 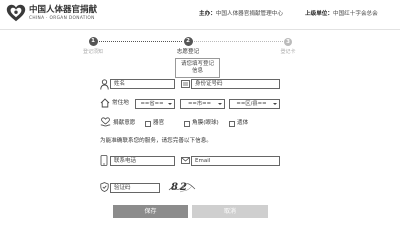 What do you see at coordinates (200, 29) in the screenshot?
I see `header-divider` at bounding box center [200, 29].